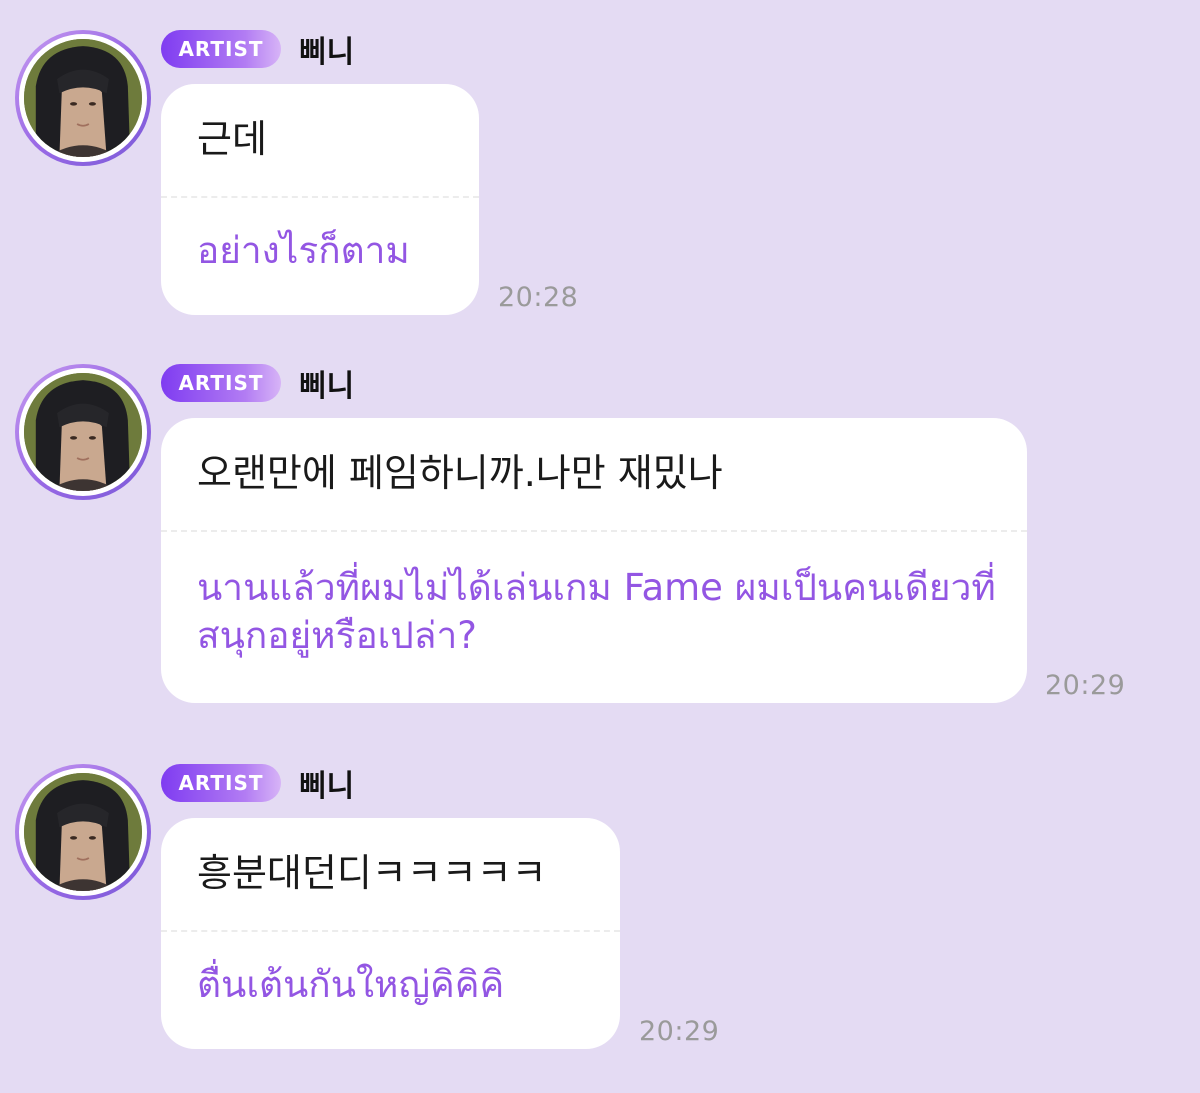 Image resolution: width=1200 pixels, height=1093 pixels. I want to click on message-timestamp: 20:28, so click(538, 297).